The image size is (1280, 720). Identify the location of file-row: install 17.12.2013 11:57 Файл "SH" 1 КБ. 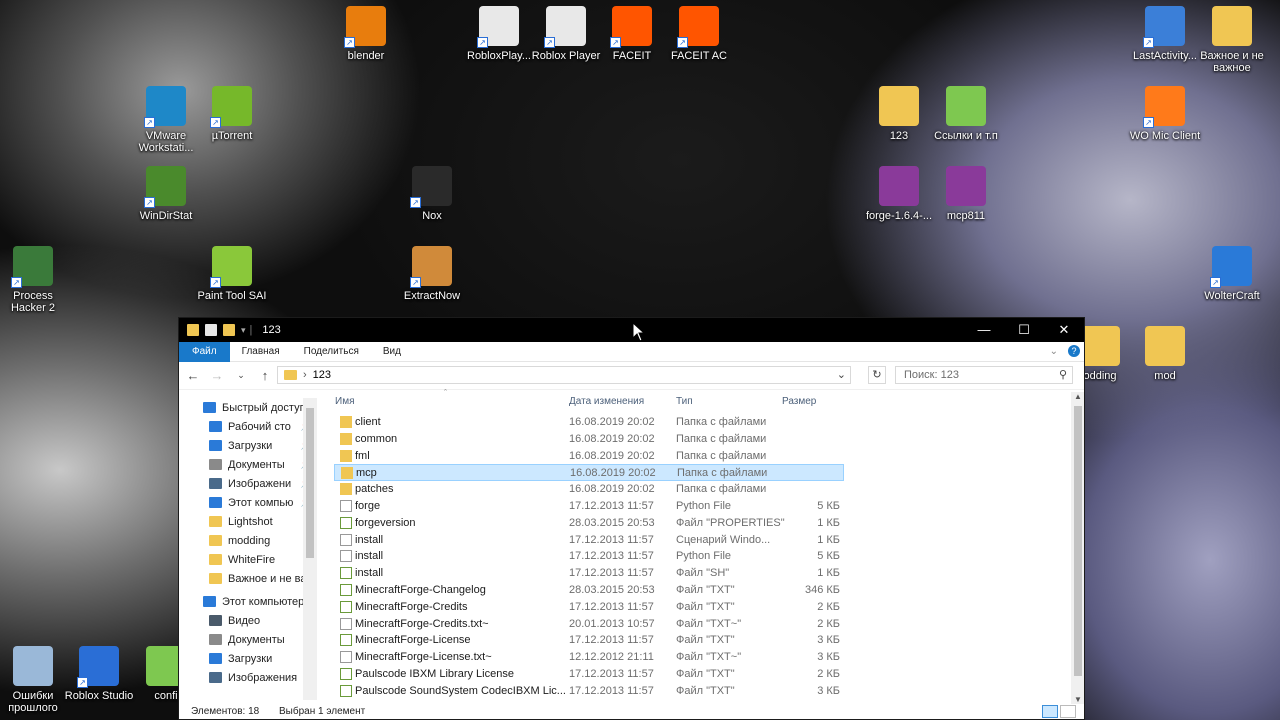
(589, 573).